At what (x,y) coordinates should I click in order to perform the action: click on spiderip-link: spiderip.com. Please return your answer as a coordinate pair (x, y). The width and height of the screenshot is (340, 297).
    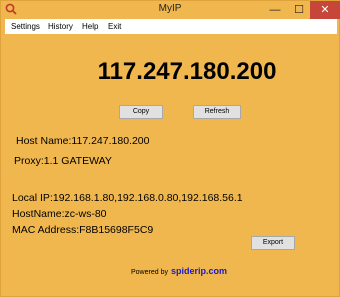
    Looking at the image, I should click on (199, 271).